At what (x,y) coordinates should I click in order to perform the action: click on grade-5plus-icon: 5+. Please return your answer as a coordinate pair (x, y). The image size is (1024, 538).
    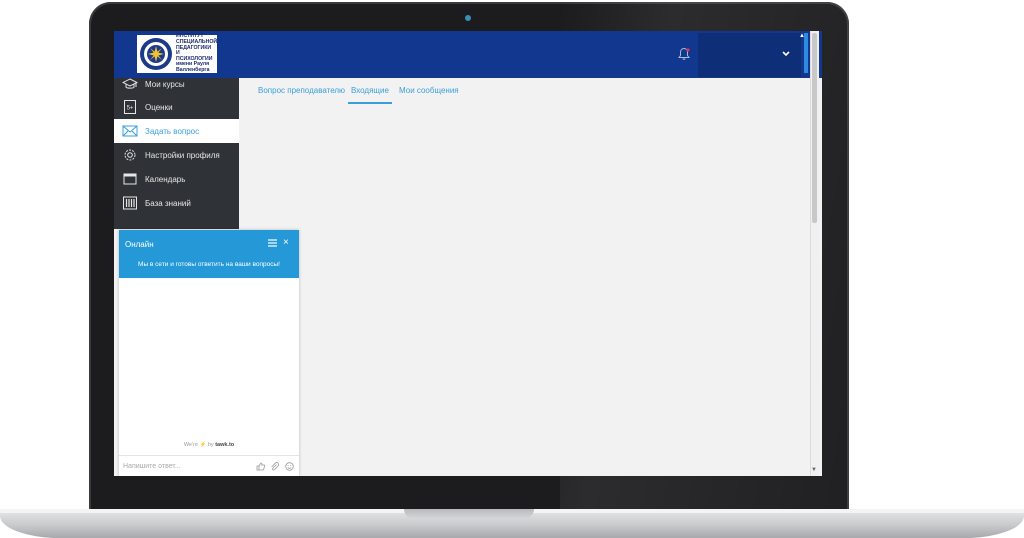
    Looking at the image, I should click on (130, 107).